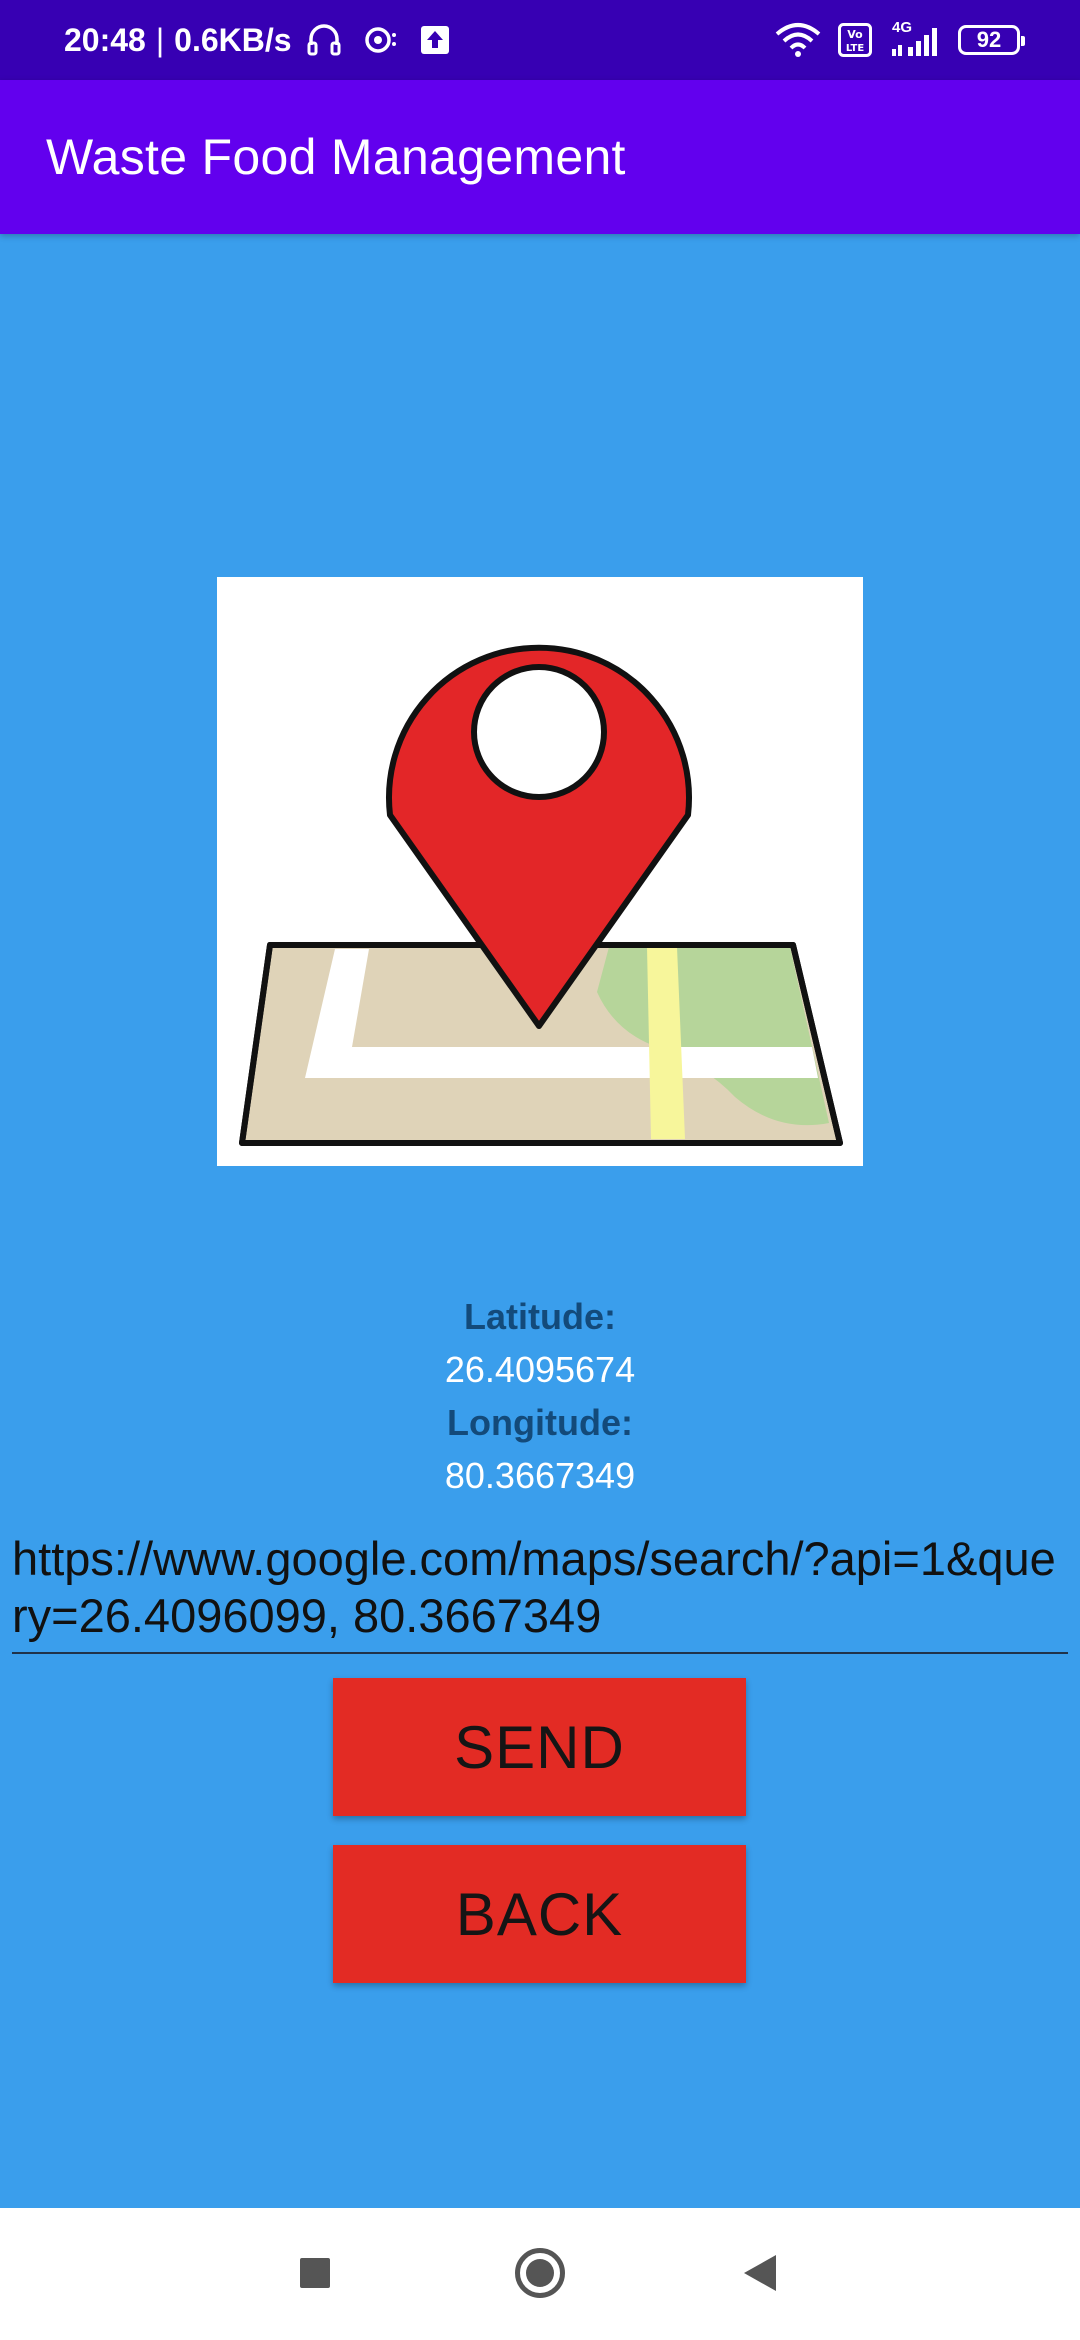  I want to click on send-button: SEND, so click(539, 1747).